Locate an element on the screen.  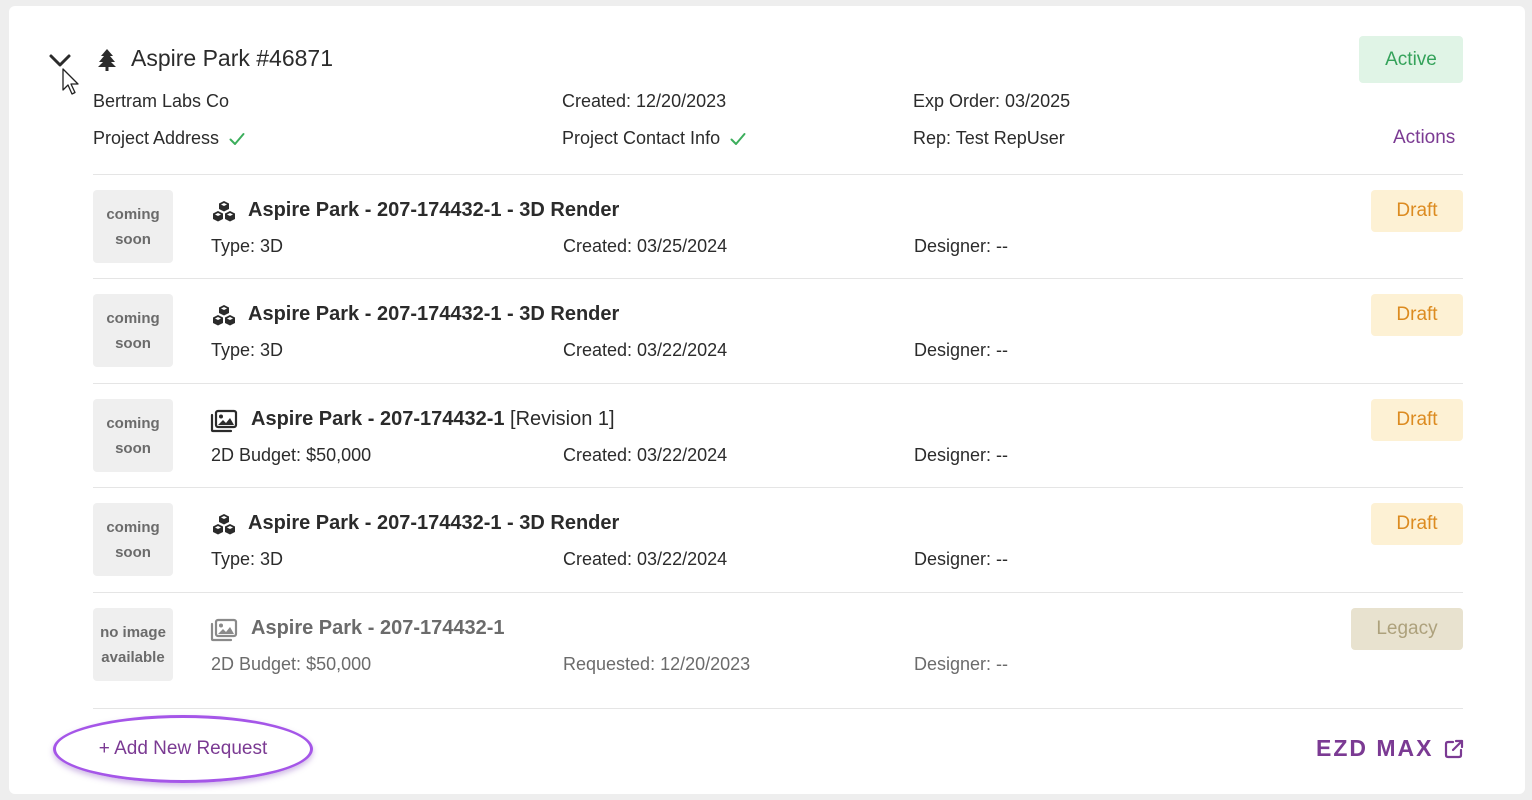
rep-name: Rep: Test RepUser is located at coordinates (989, 138).